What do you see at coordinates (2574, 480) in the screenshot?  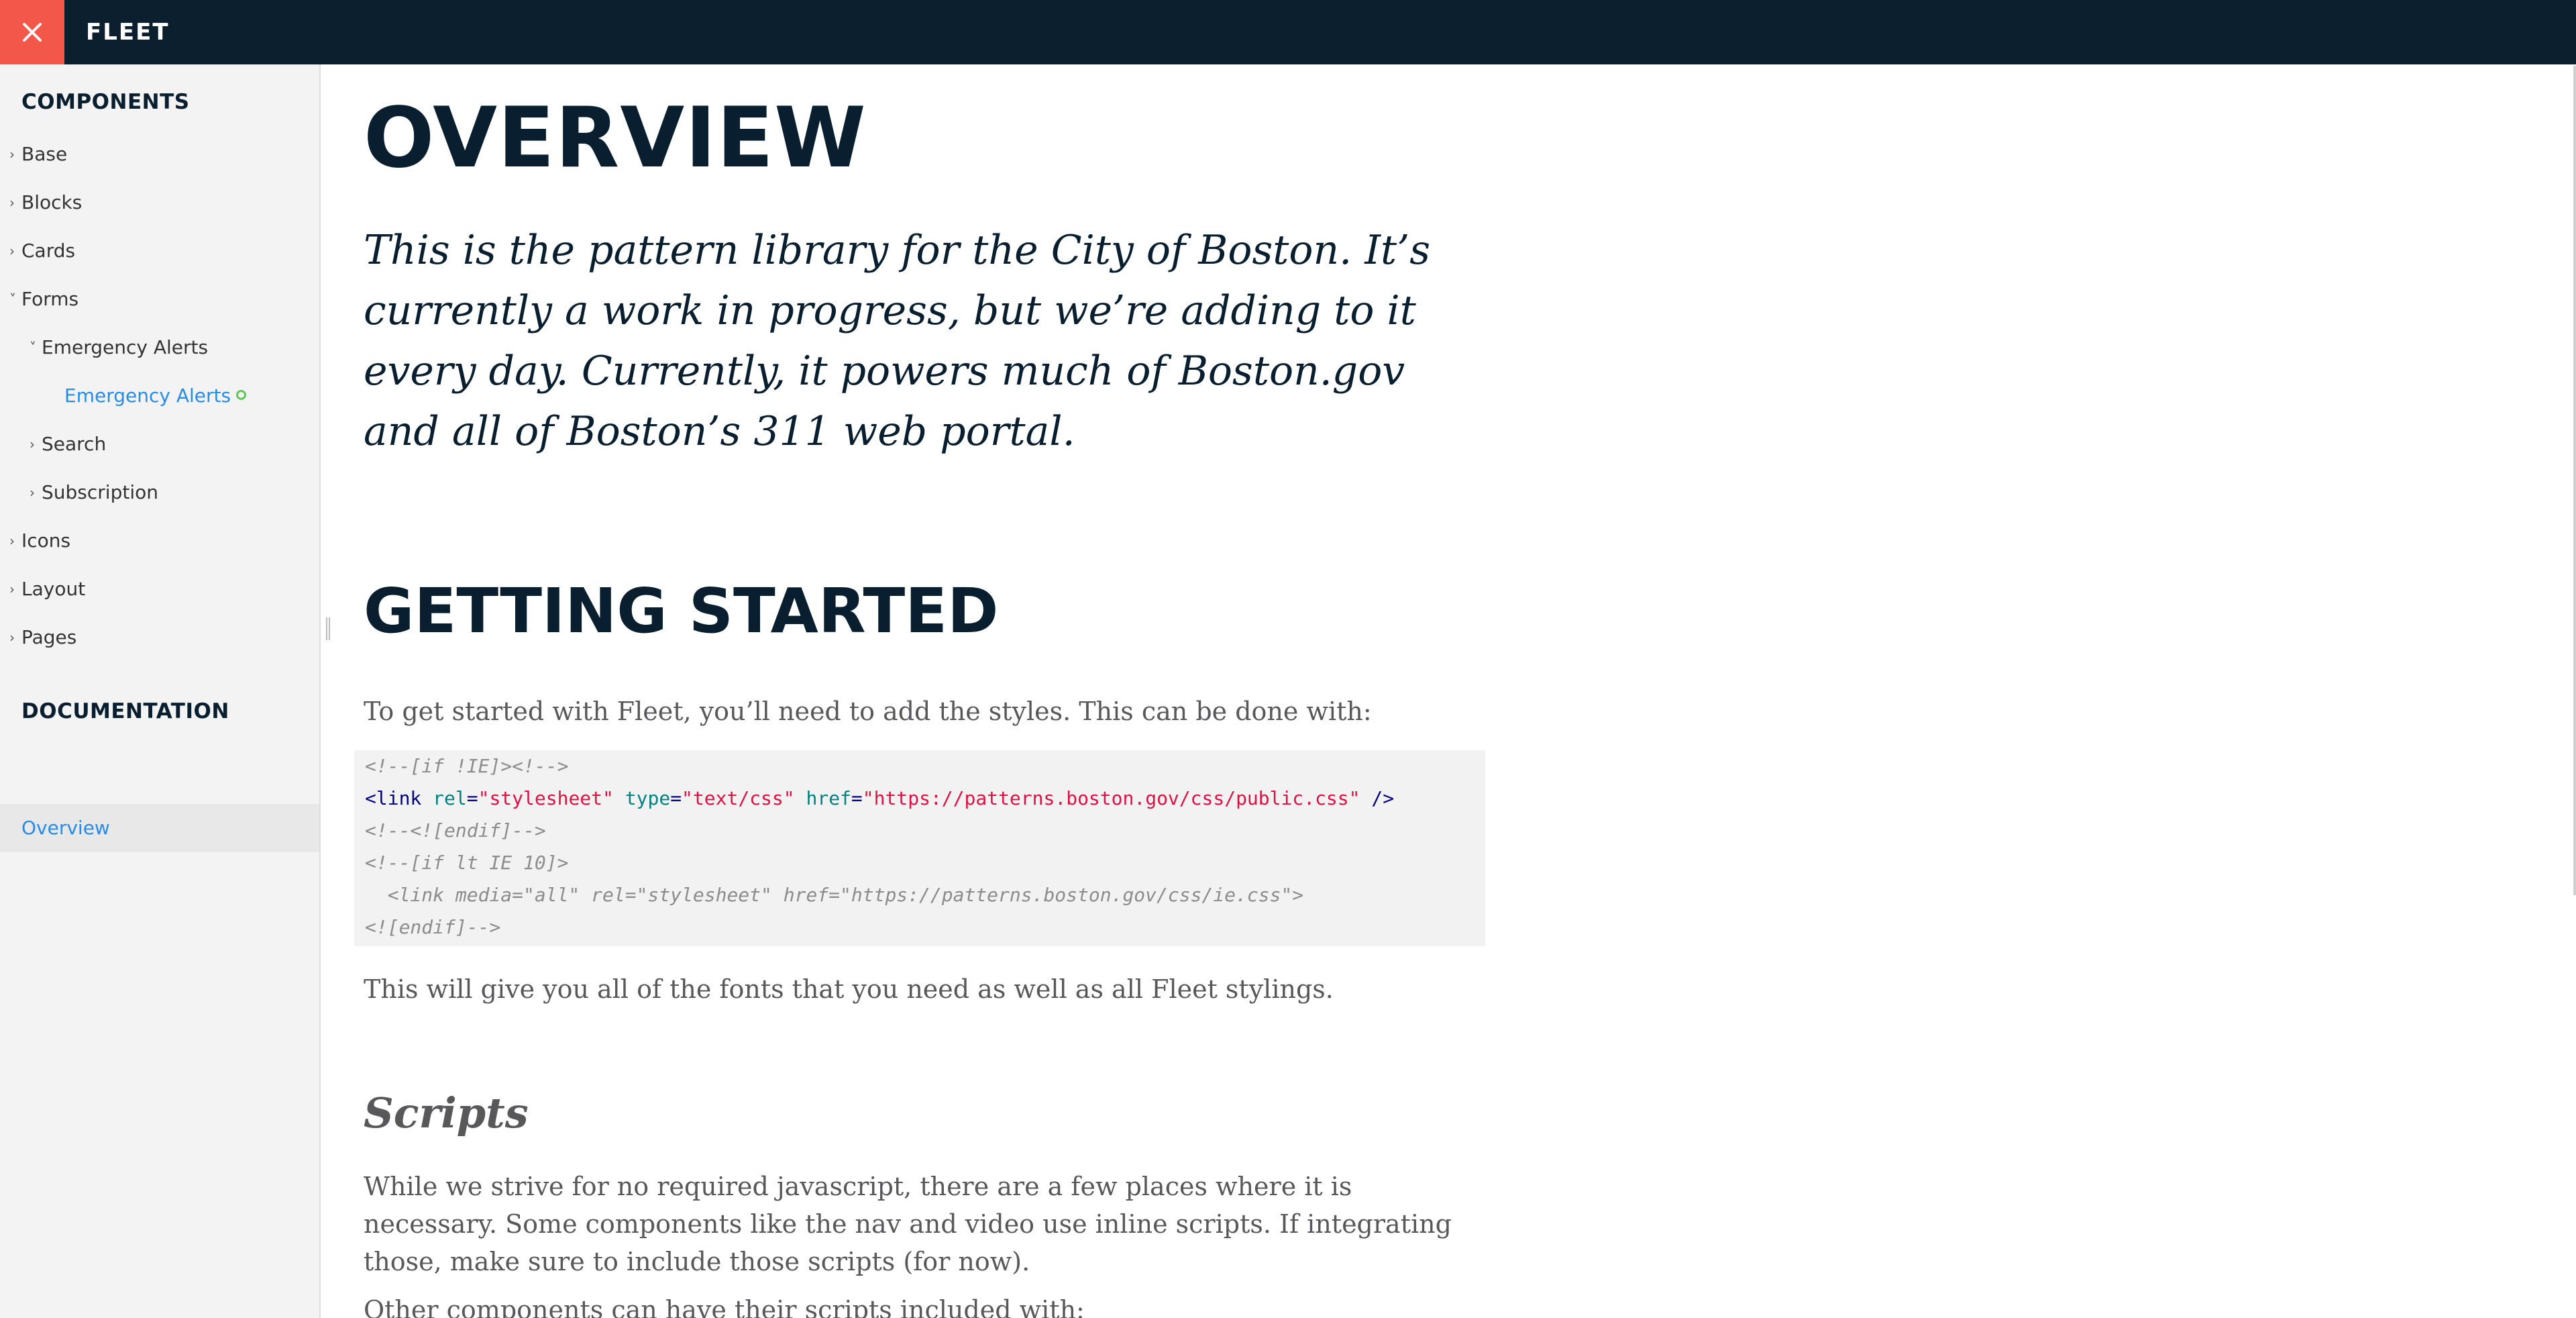 I see `page-scrollbar` at bounding box center [2574, 480].